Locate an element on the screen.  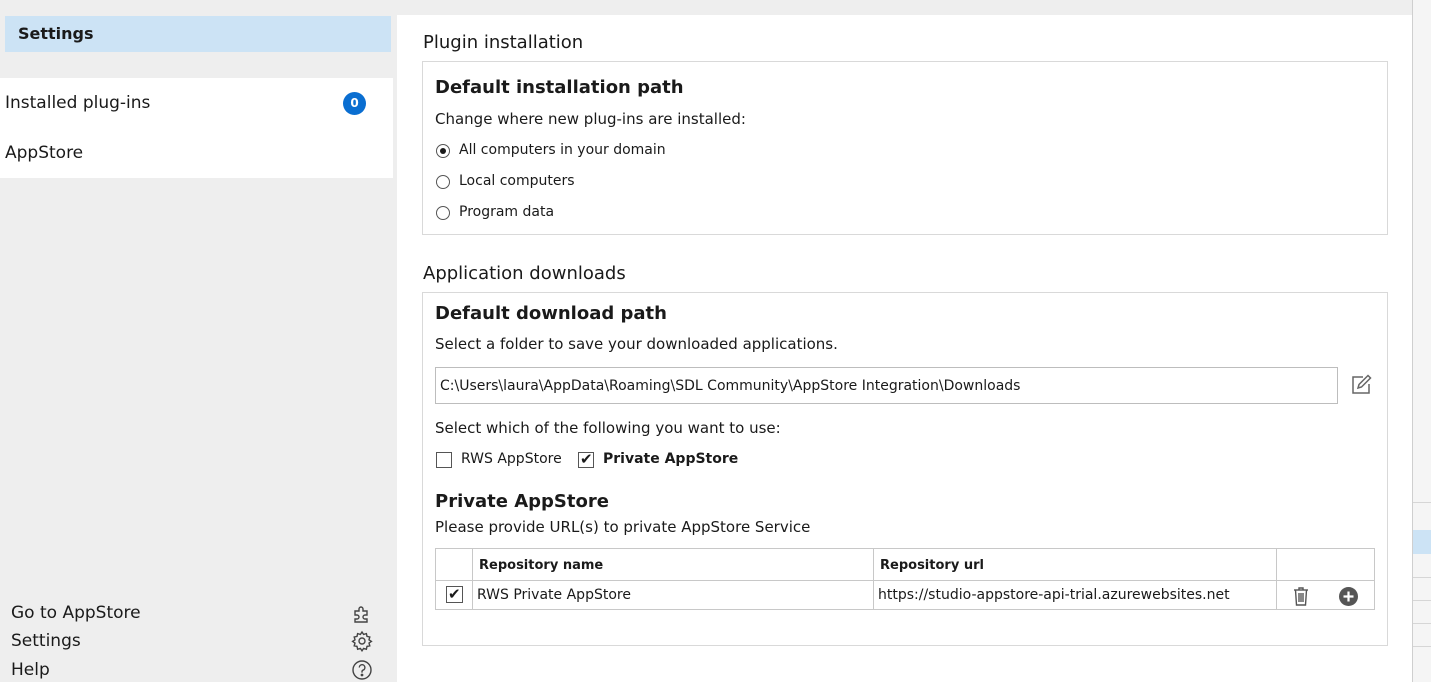
panel-description: Change where new plug-ins are installed: is located at coordinates (590, 119).